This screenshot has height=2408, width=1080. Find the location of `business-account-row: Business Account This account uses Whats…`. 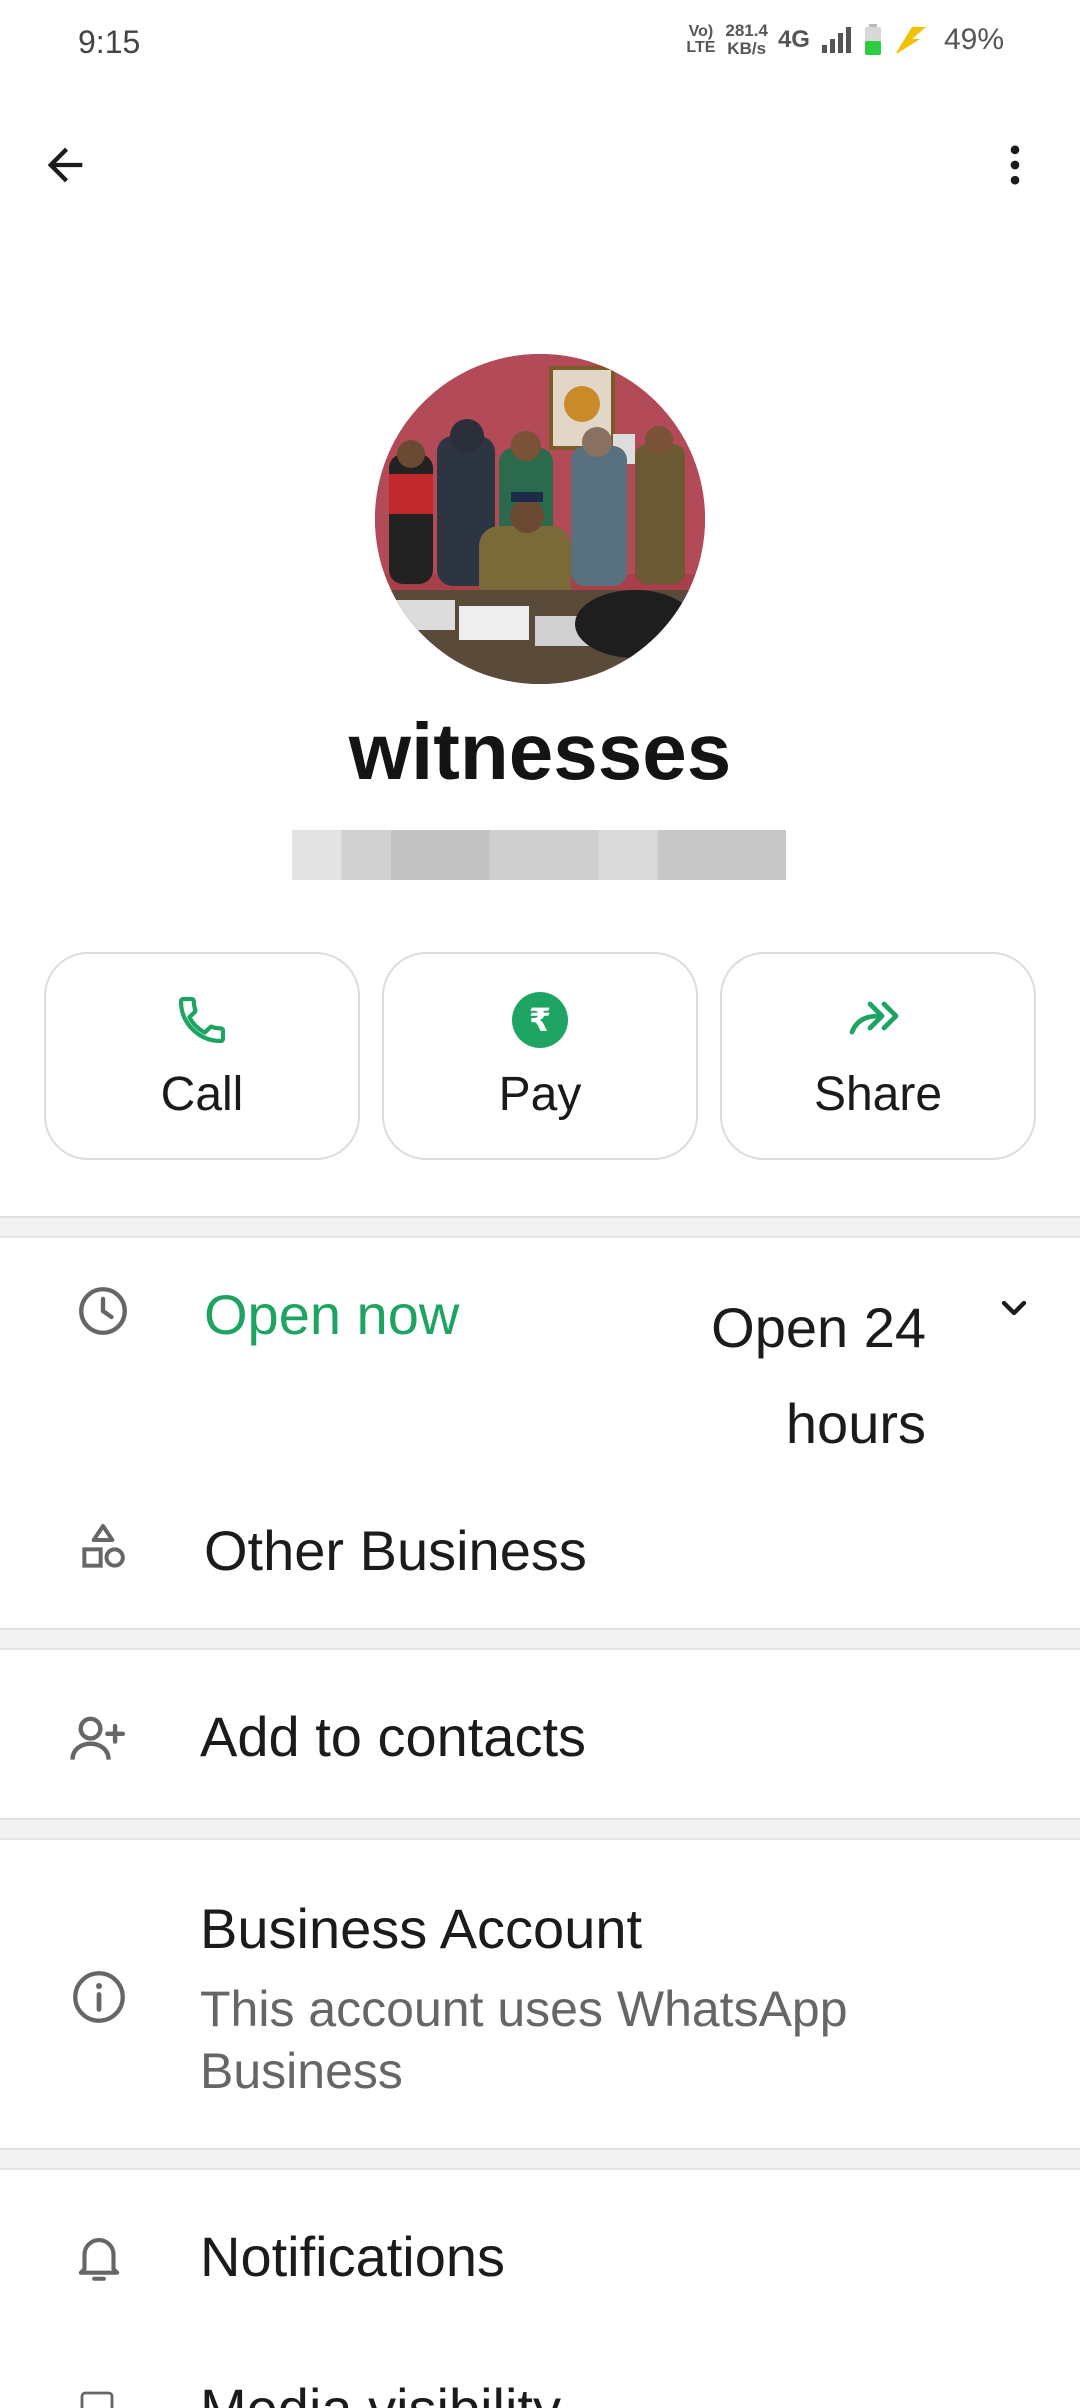

business-account-row: Business Account This account uses Whats… is located at coordinates (540, 1997).